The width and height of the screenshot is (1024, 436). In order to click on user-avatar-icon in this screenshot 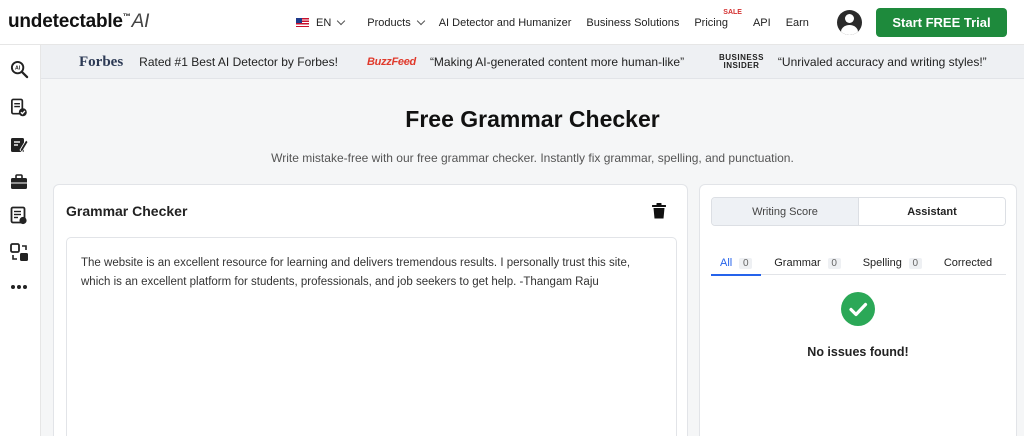, I will do `click(849, 22)`.